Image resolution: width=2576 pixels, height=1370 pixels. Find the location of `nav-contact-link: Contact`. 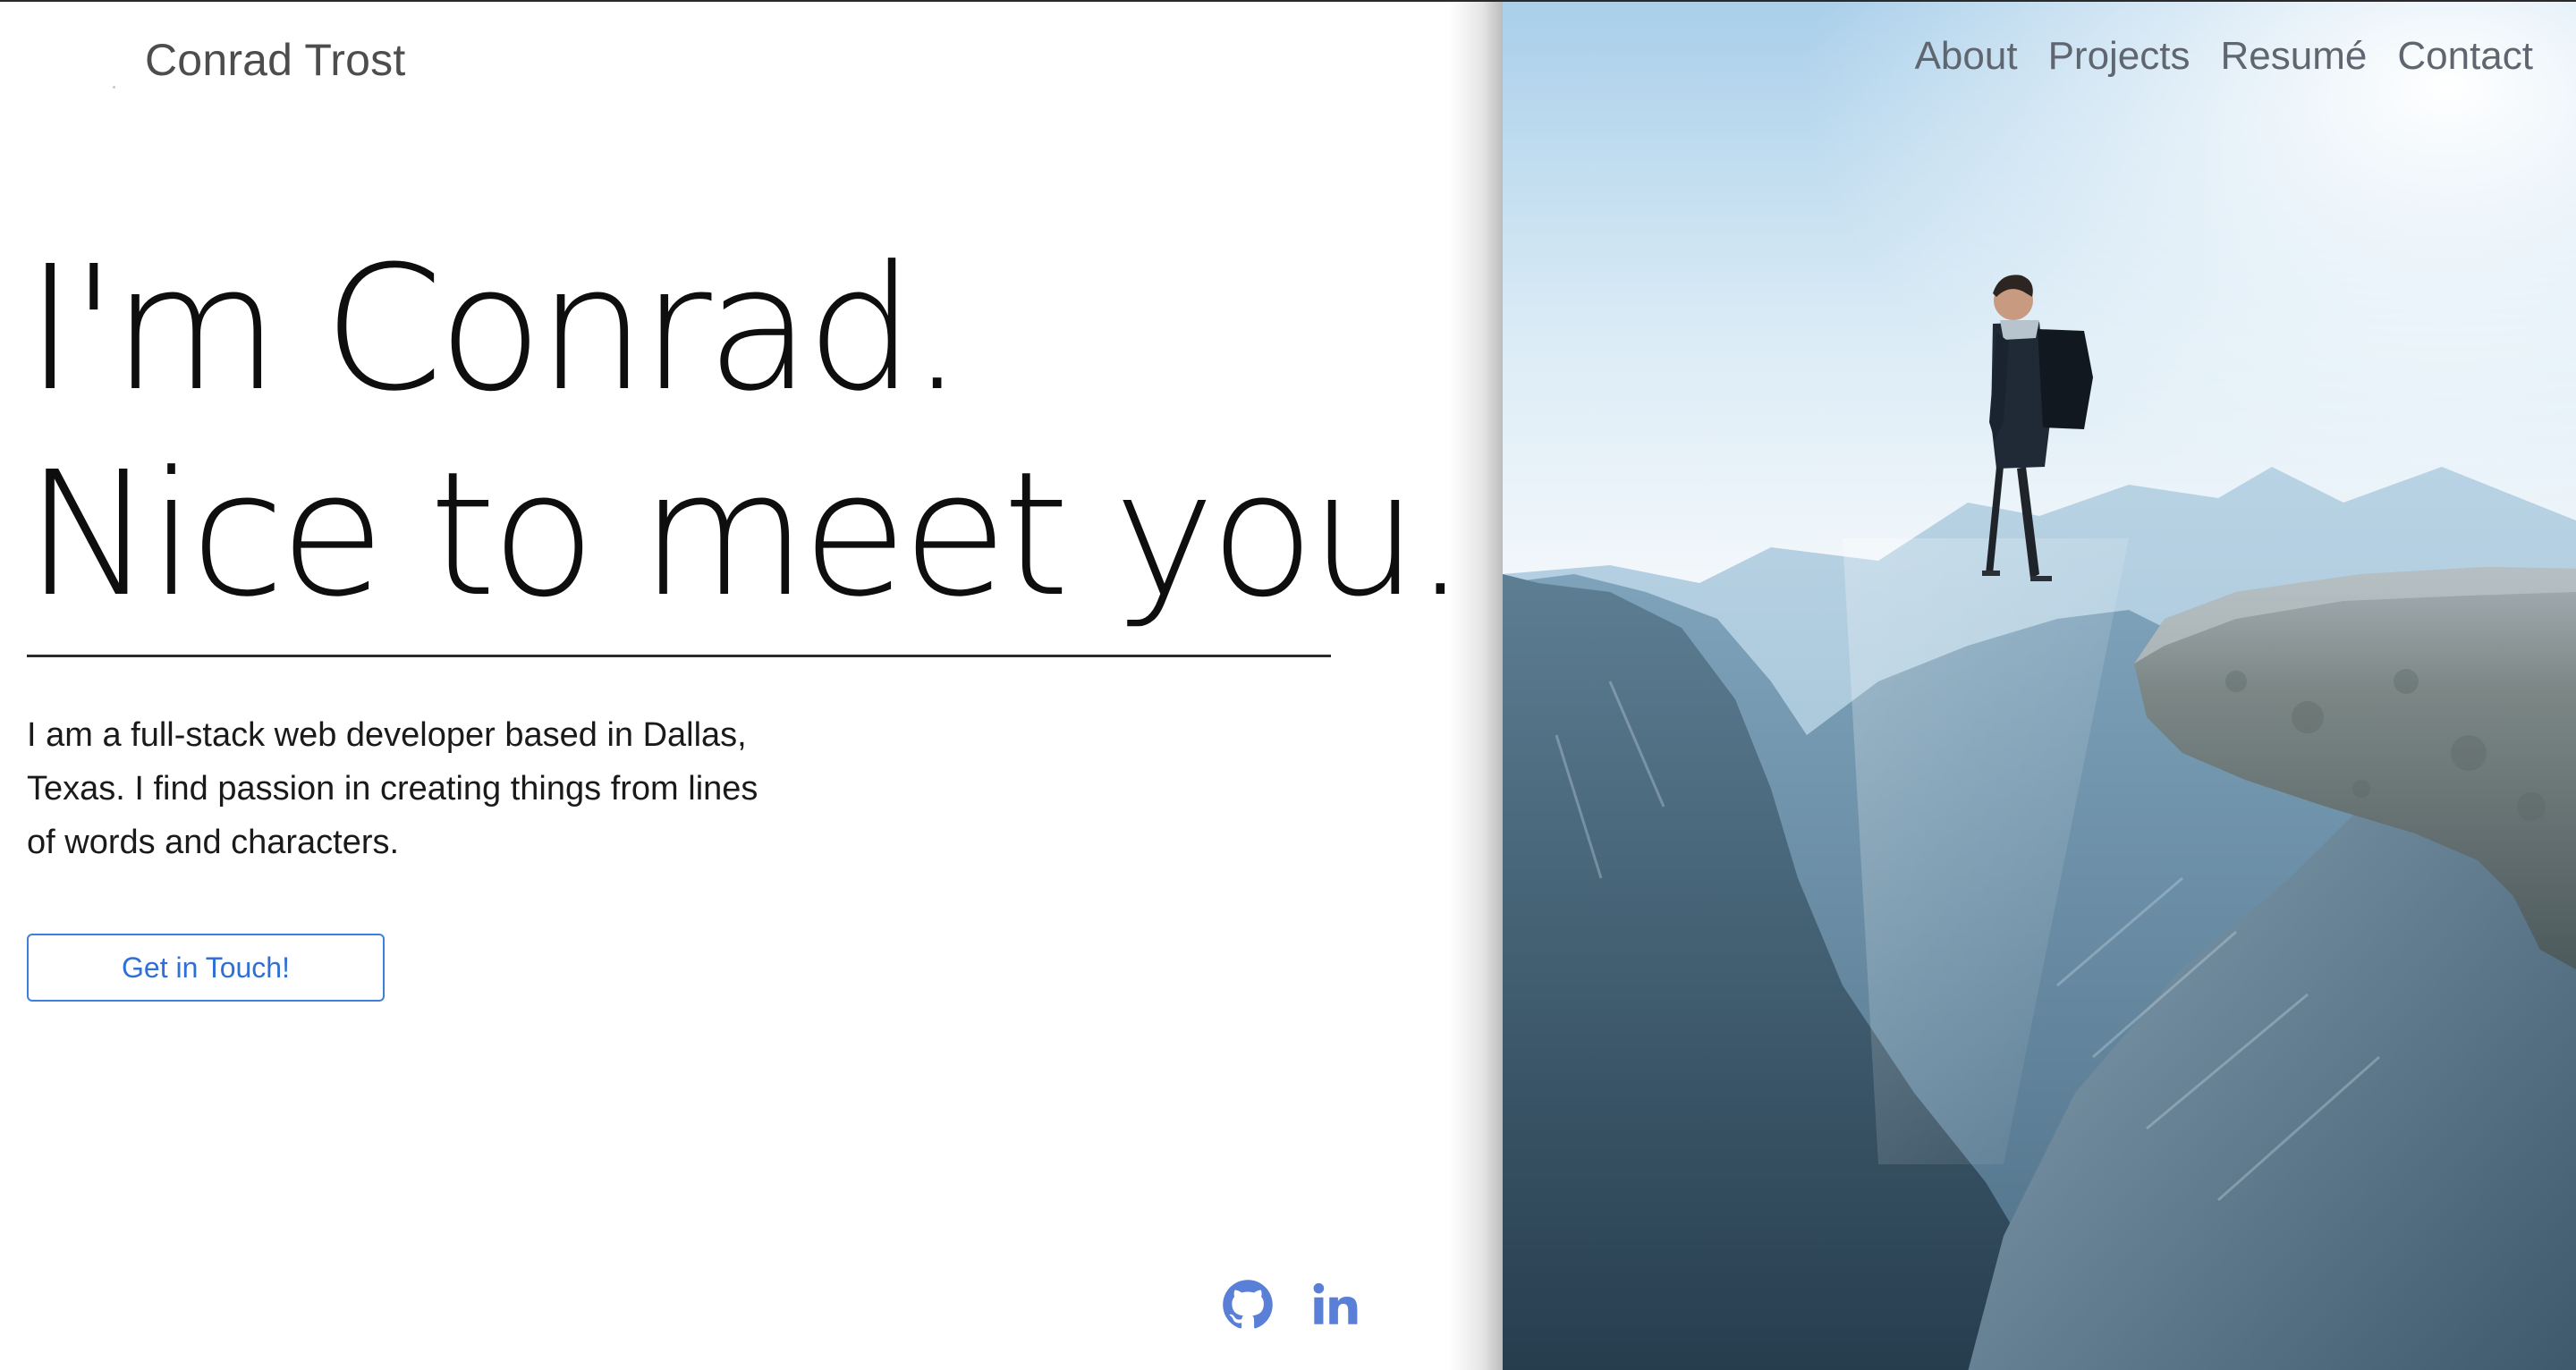

nav-contact-link: Contact is located at coordinates (2465, 56).